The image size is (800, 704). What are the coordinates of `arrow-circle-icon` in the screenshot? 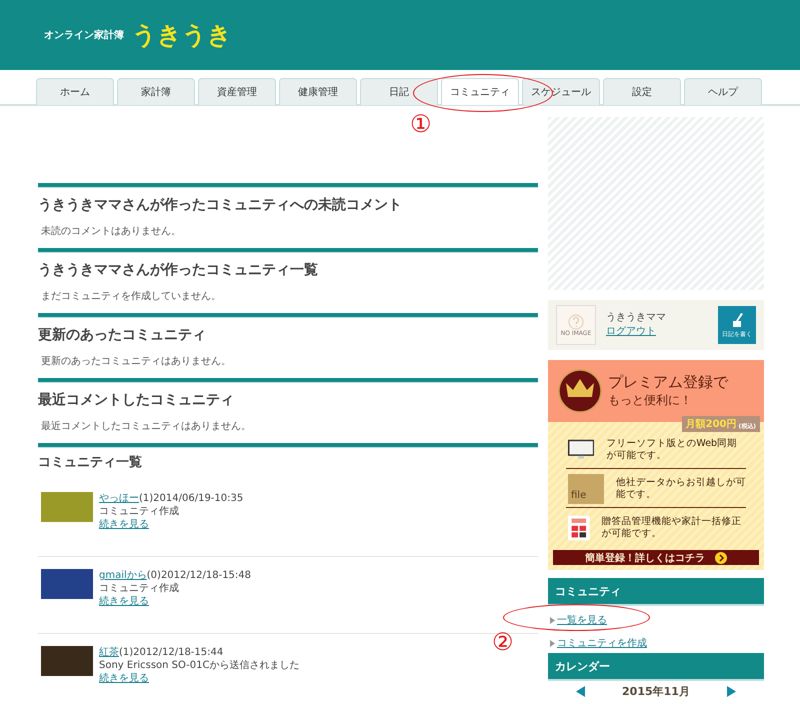 It's located at (721, 558).